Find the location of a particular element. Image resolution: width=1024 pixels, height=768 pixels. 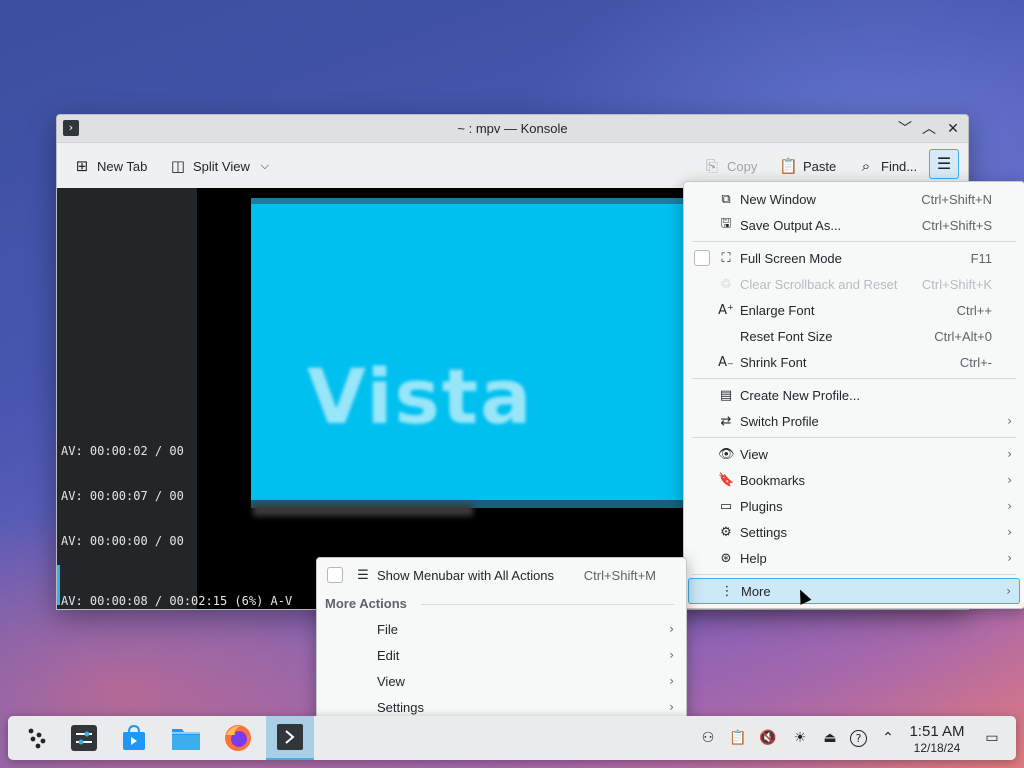

konsole-task-button is located at coordinates (290, 738).